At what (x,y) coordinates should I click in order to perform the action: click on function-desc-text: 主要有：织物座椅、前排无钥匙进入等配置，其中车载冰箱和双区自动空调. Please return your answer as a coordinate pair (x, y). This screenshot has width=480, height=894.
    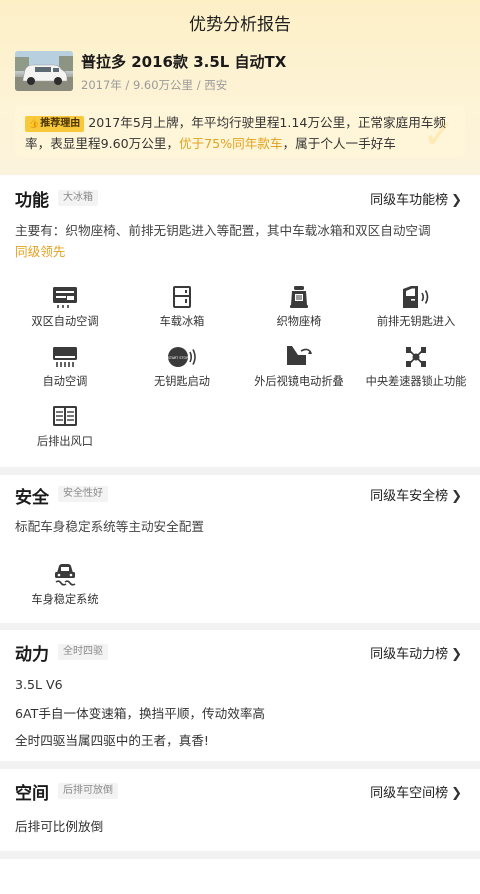
    Looking at the image, I should click on (223, 230).